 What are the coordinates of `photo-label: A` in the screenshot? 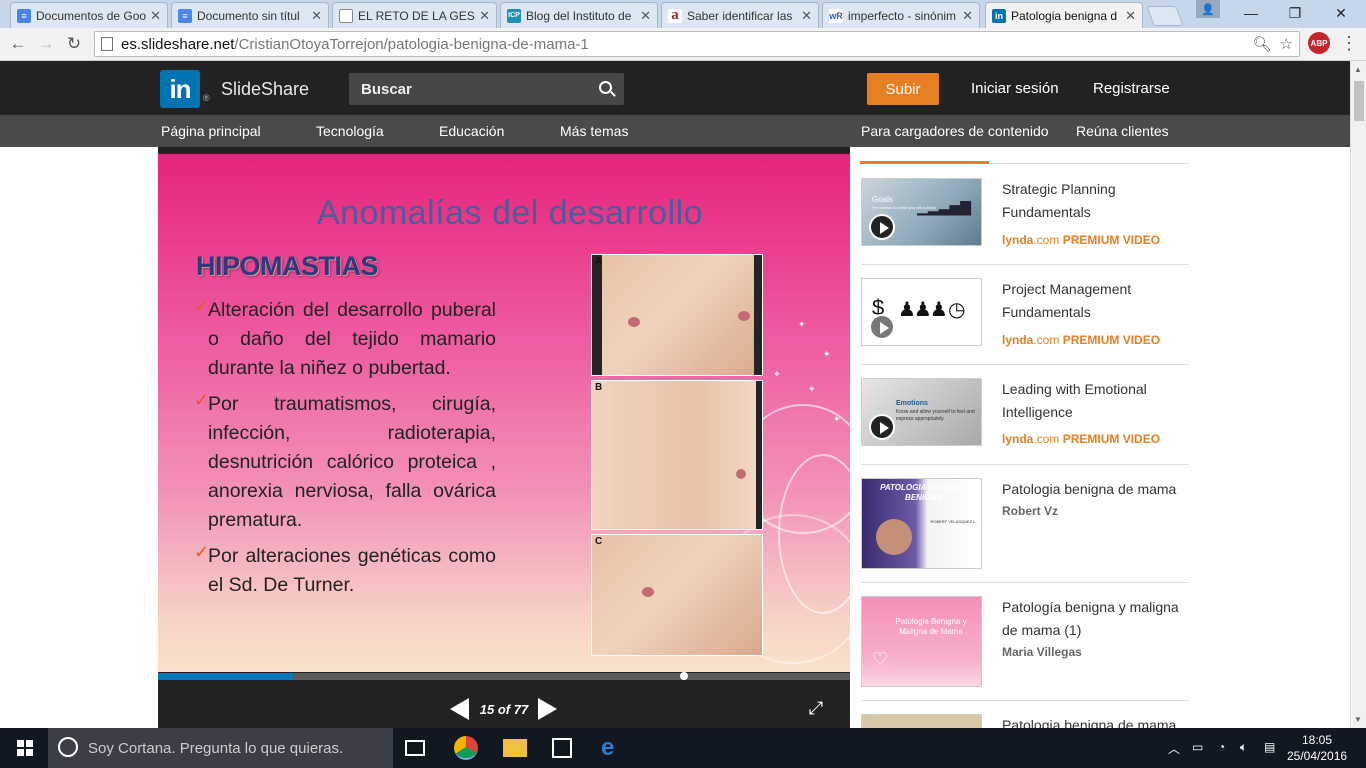 It's located at (599, 261).